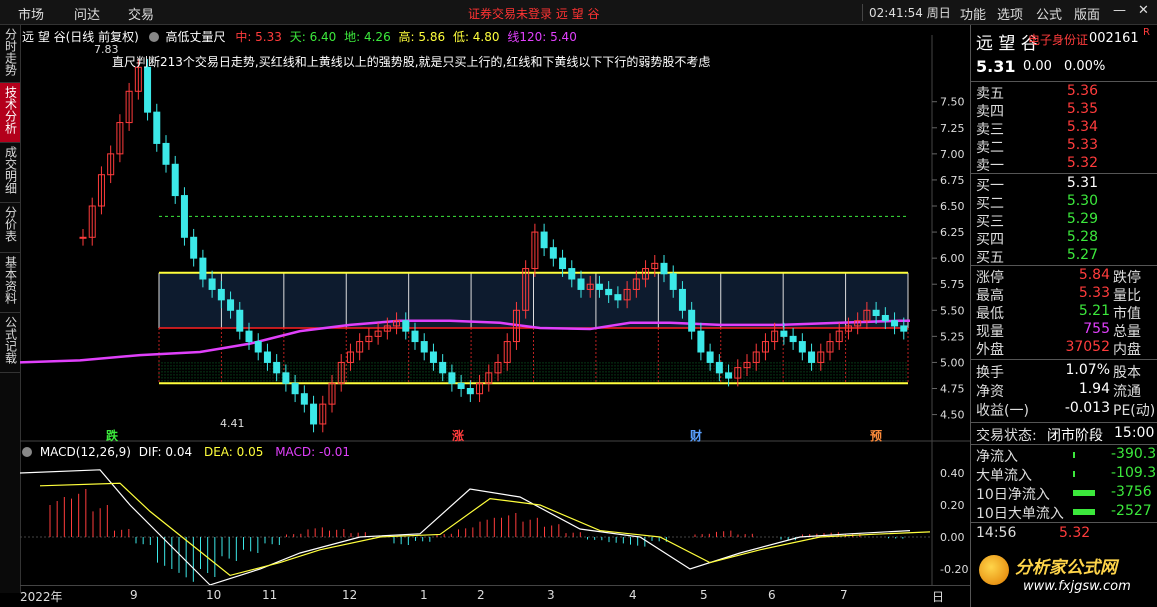 The height and width of the screenshot is (607, 1157). I want to click on menu-layout: 版面, so click(1087, 13).